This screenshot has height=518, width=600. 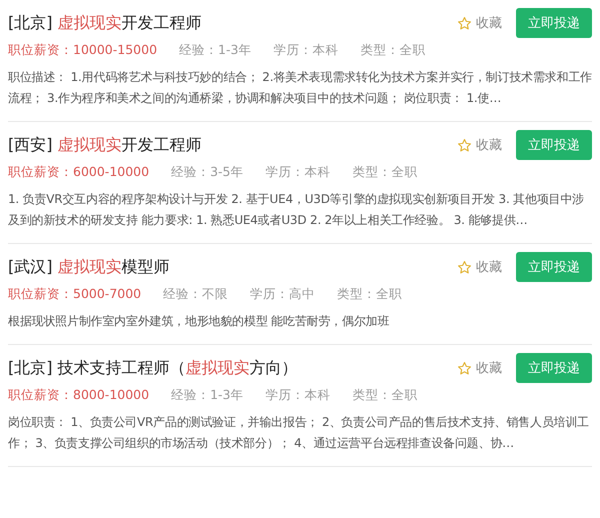 I want to click on salary: 职位薪资：6000-10000, so click(x=79, y=172).